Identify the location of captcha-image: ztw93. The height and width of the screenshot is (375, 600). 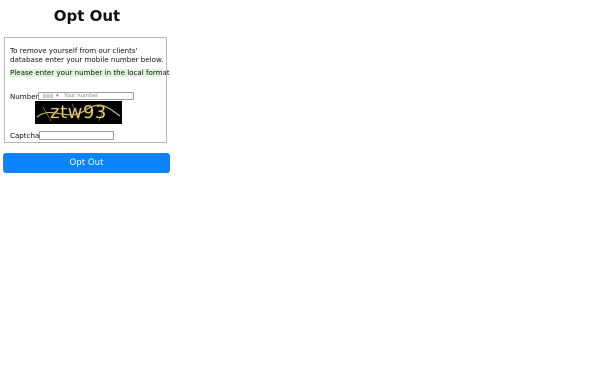
(78, 112).